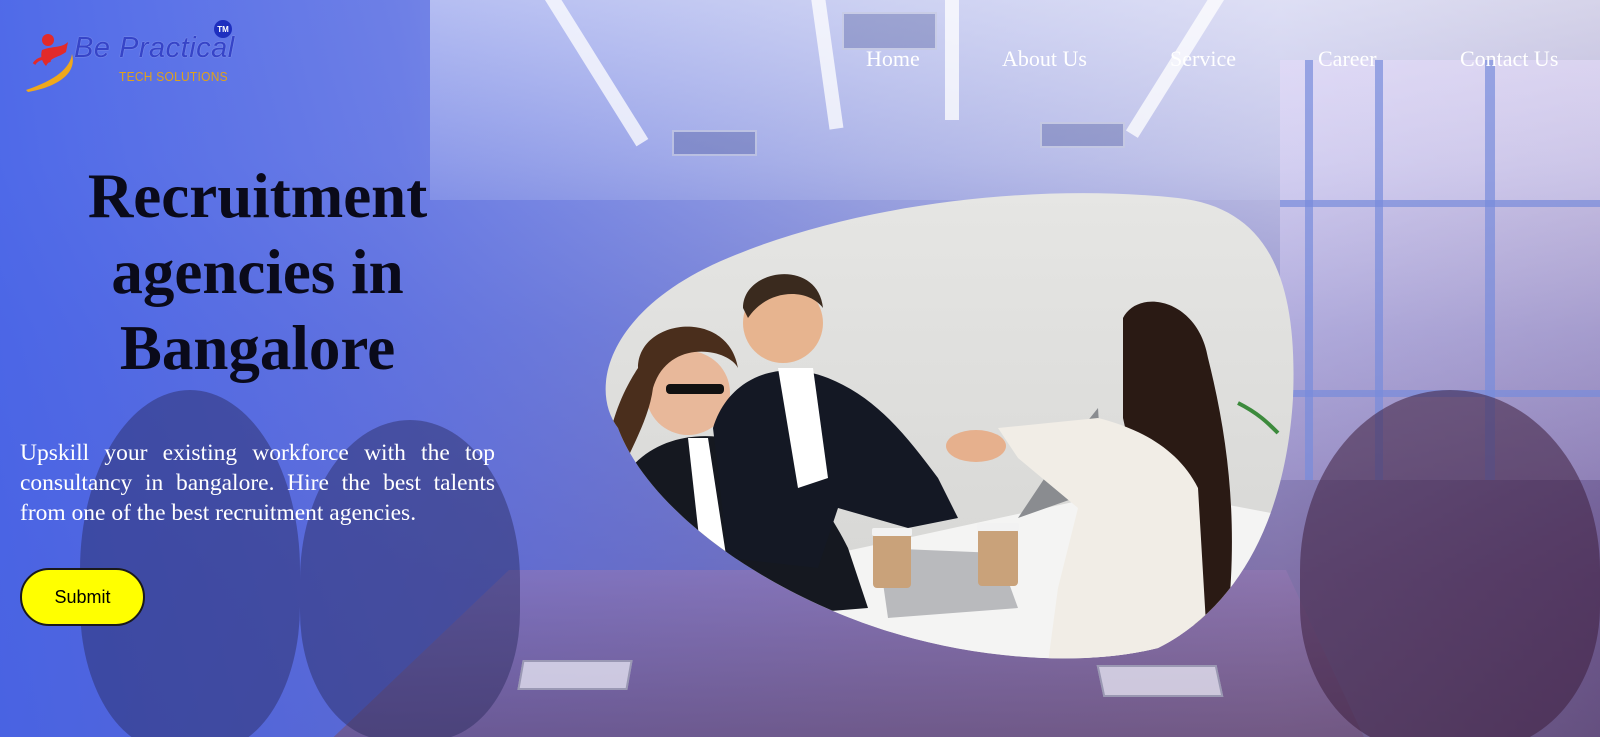 This screenshot has height=737, width=1600. What do you see at coordinates (223, 29) in the screenshot?
I see `trademark-badge: TM` at bounding box center [223, 29].